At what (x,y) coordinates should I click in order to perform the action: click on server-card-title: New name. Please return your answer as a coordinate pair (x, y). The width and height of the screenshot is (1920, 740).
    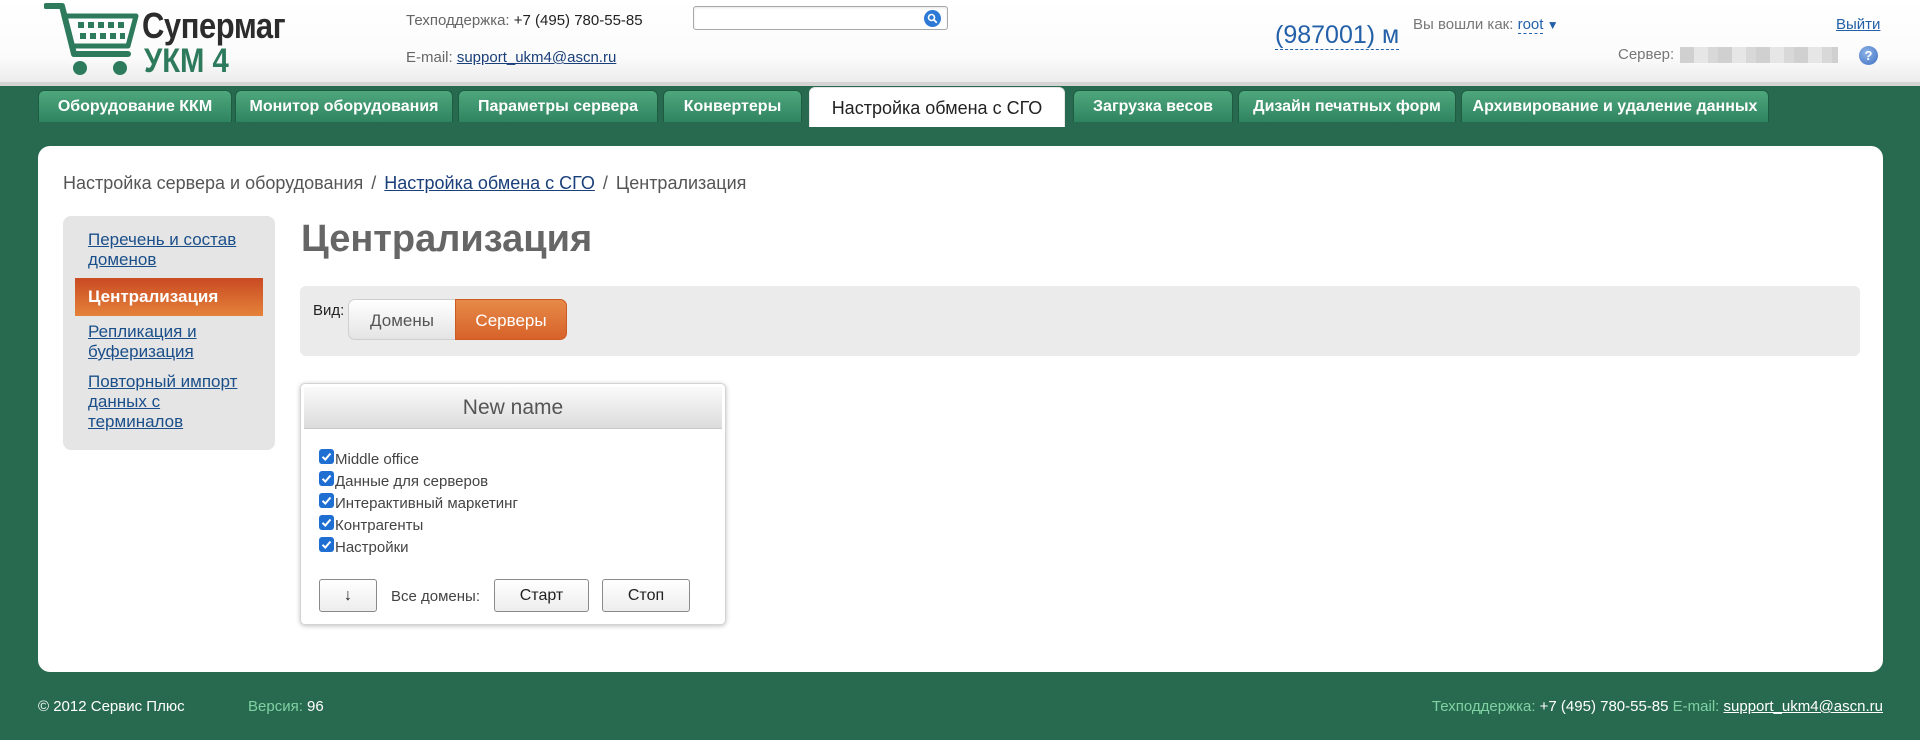
    Looking at the image, I should click on (513, 408).